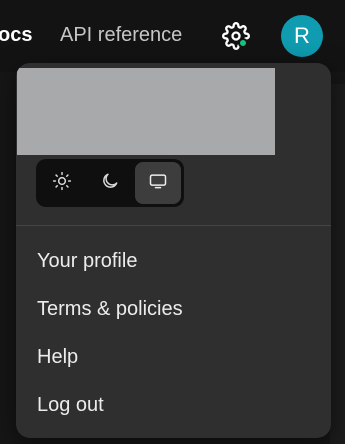  Describe the element at coordinates (302, 36) in the screenshot. I see `avatar: R` at that location.